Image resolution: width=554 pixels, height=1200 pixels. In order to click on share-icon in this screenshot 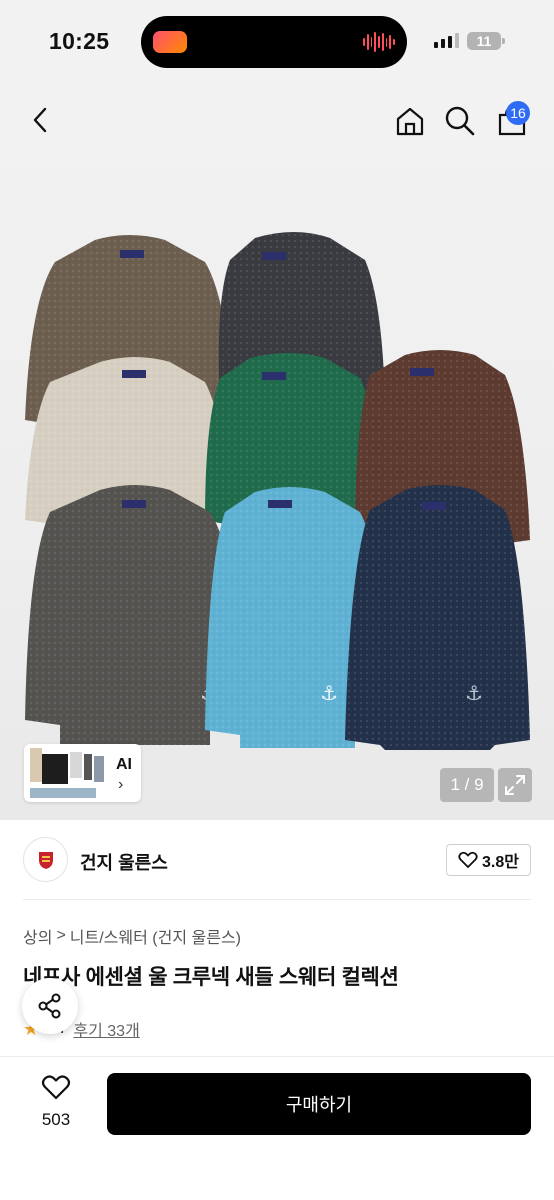, I will do `click(49, 1006)`.